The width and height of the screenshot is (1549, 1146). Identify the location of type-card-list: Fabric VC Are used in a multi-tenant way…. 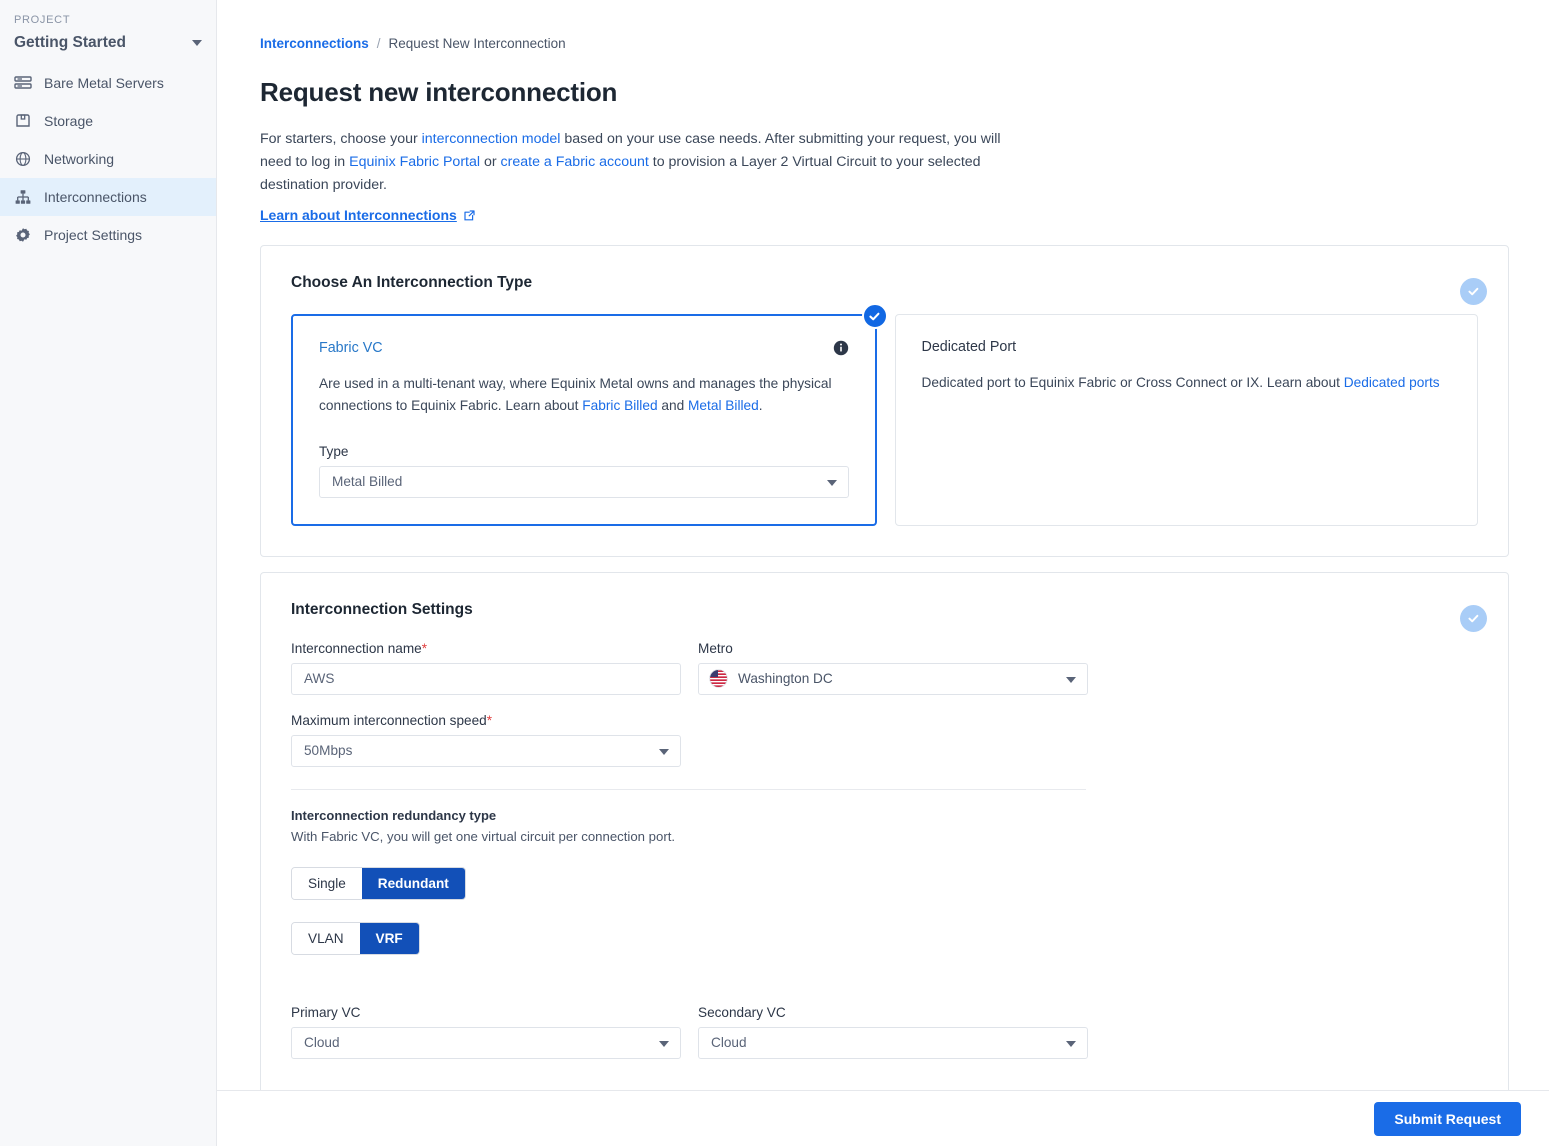
(884, 414).